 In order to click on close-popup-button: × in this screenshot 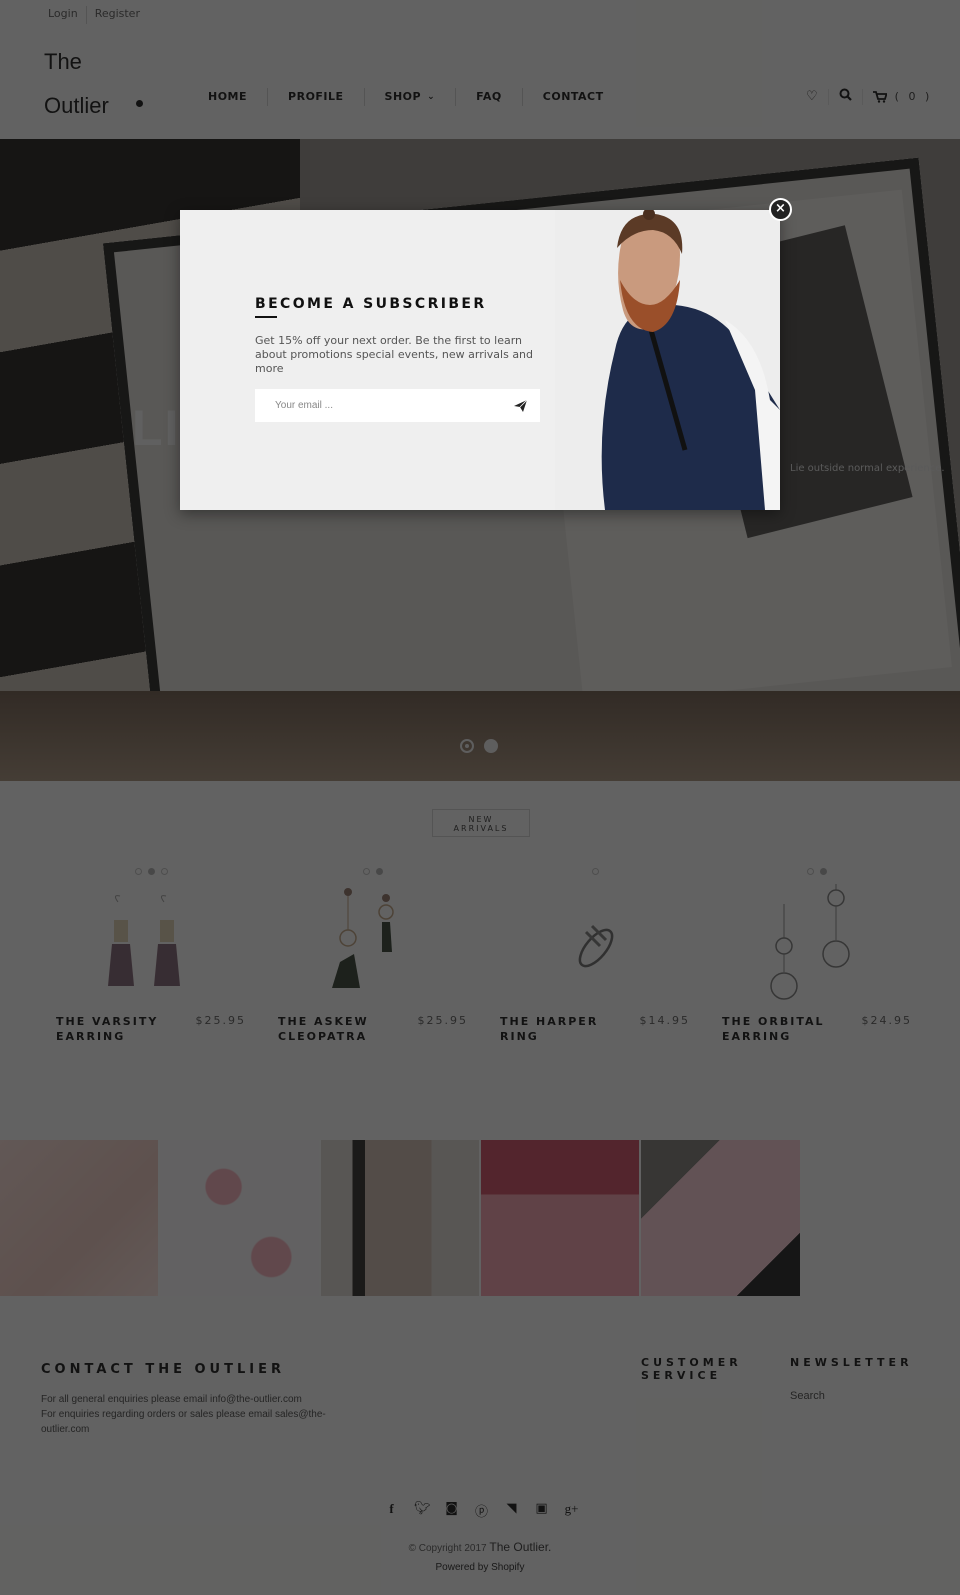, I will do `click(780, 209)`.